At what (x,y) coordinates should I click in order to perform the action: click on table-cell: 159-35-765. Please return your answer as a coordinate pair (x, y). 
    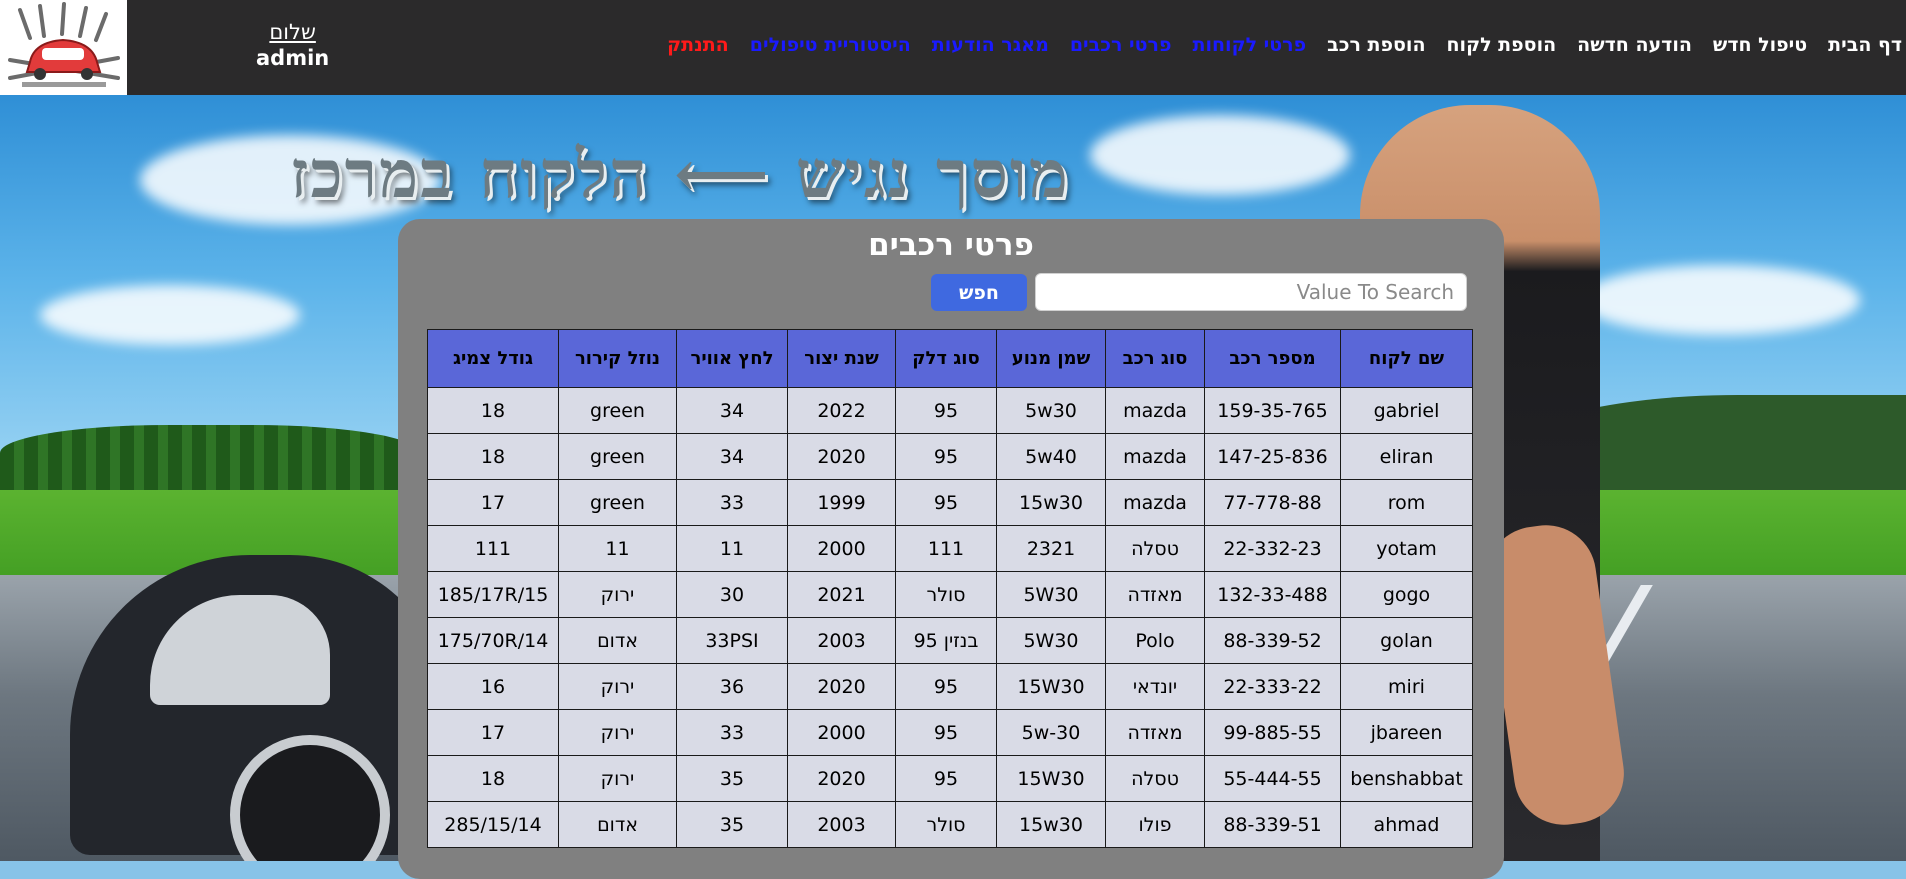
    Looking at the image, I should click on (1272, 410).